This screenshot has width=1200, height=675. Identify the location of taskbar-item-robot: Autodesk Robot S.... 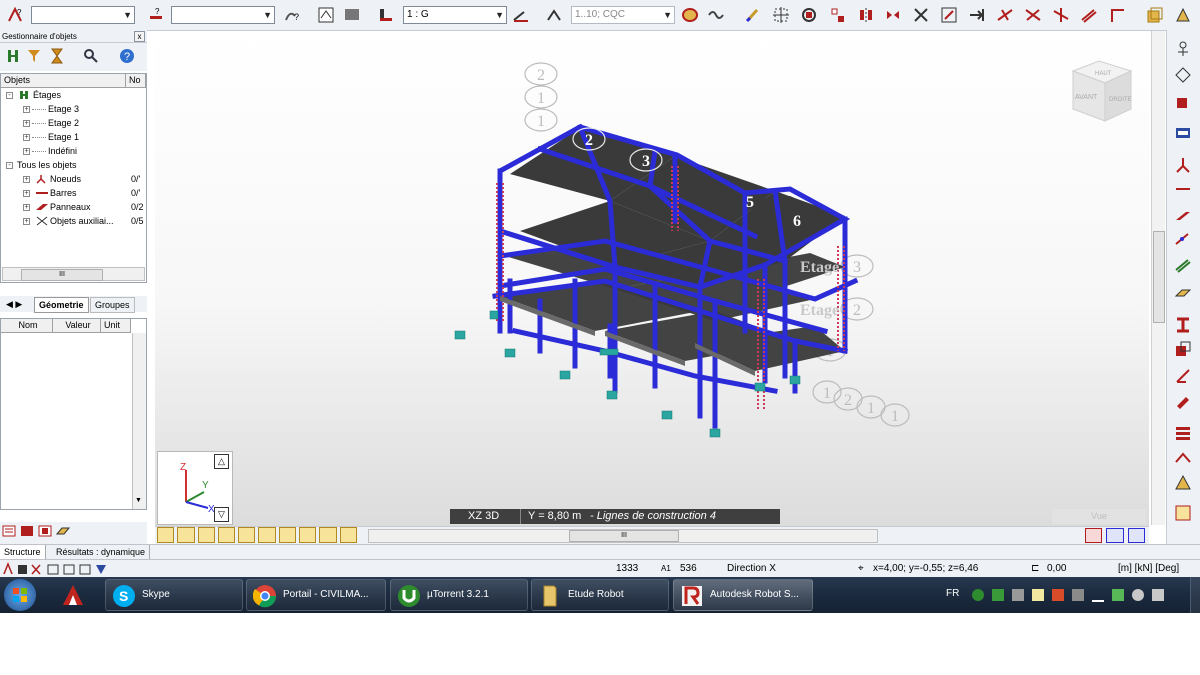
(743, 595).